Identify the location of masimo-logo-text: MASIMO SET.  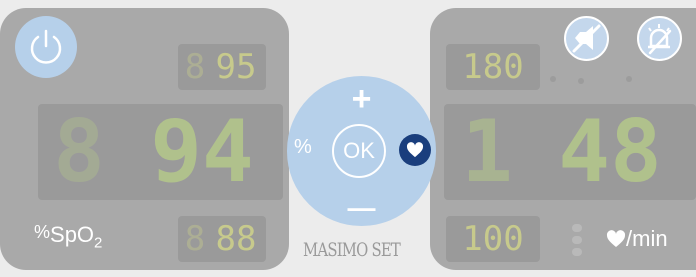
(352, 250).